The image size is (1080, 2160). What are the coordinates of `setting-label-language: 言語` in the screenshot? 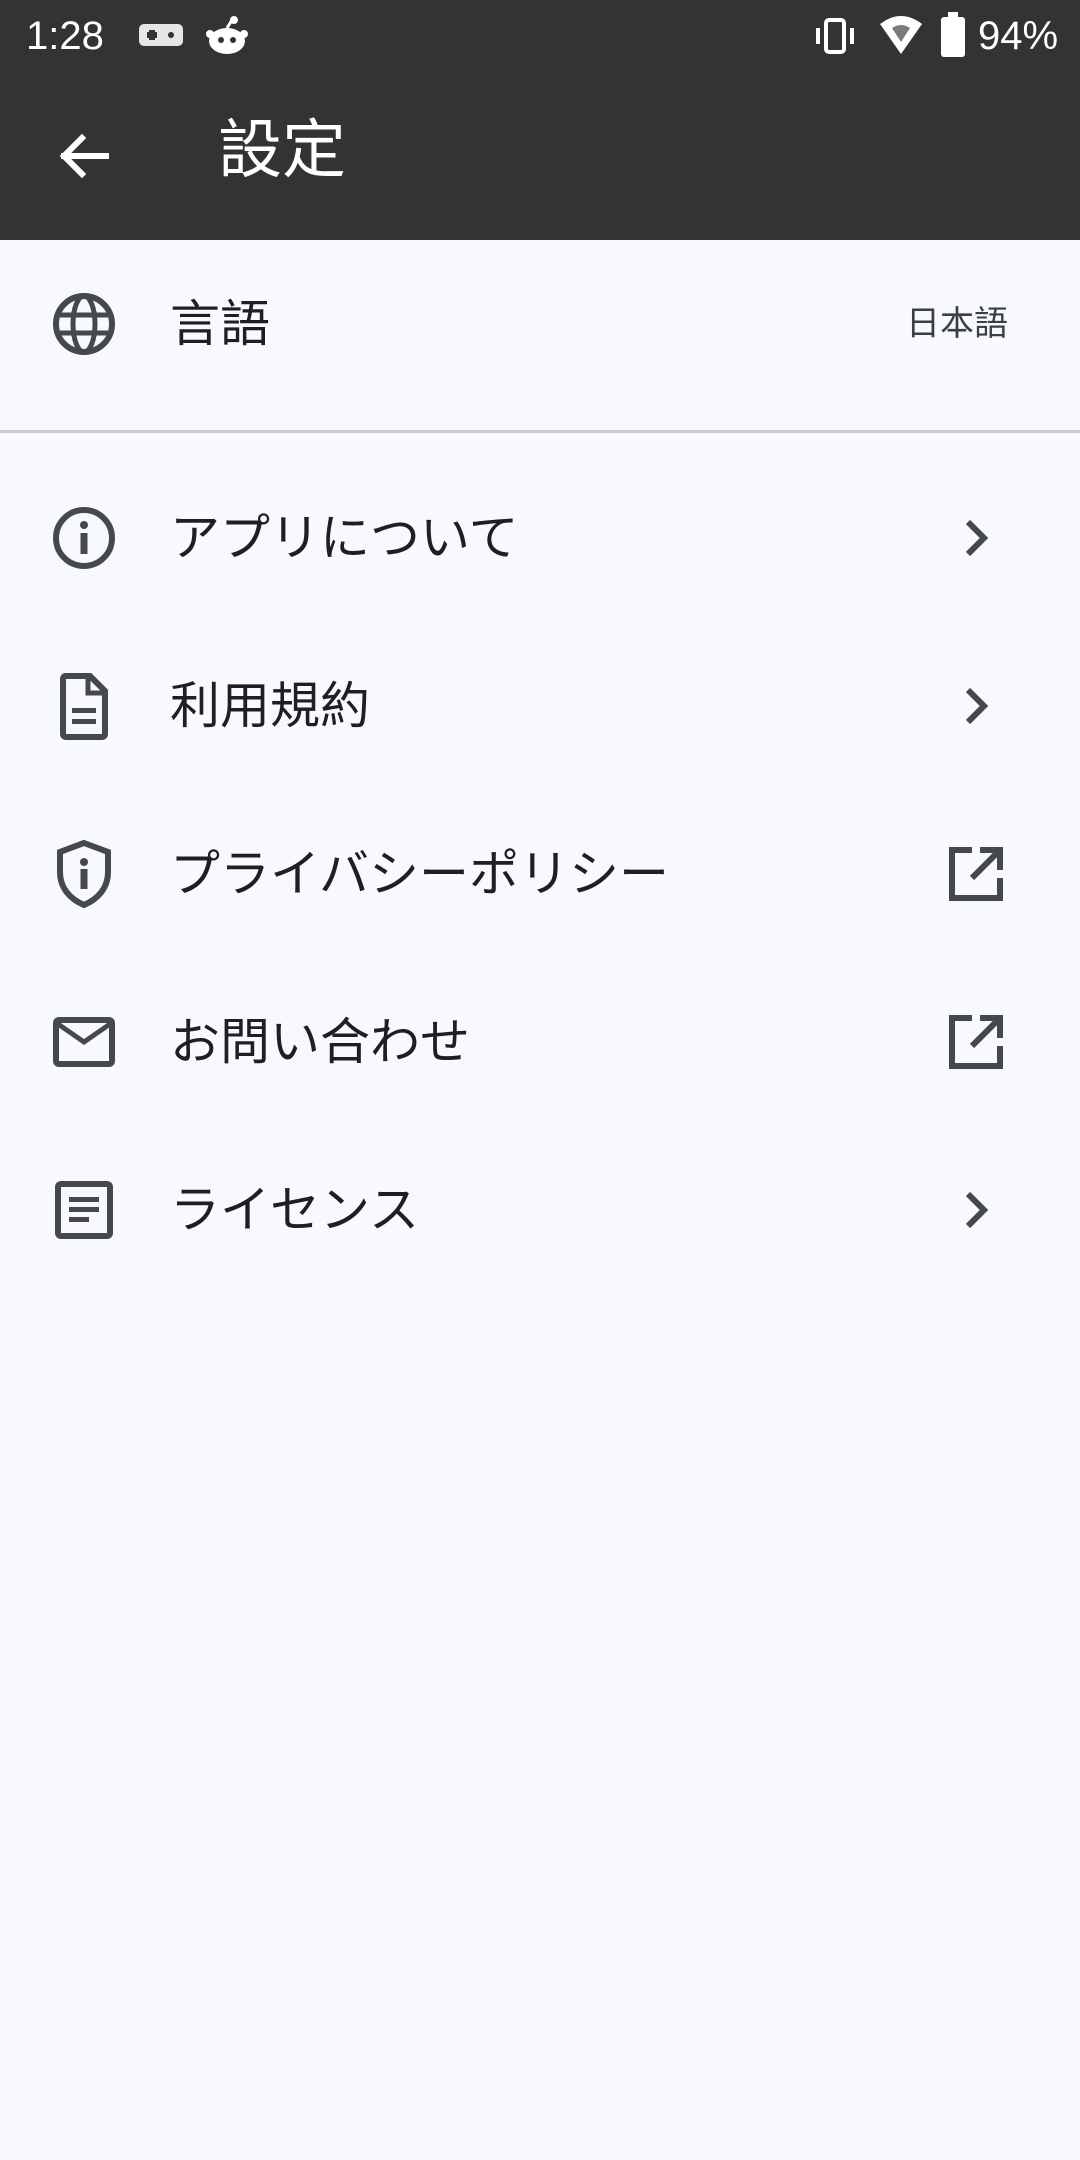 It's located at (220, 324).